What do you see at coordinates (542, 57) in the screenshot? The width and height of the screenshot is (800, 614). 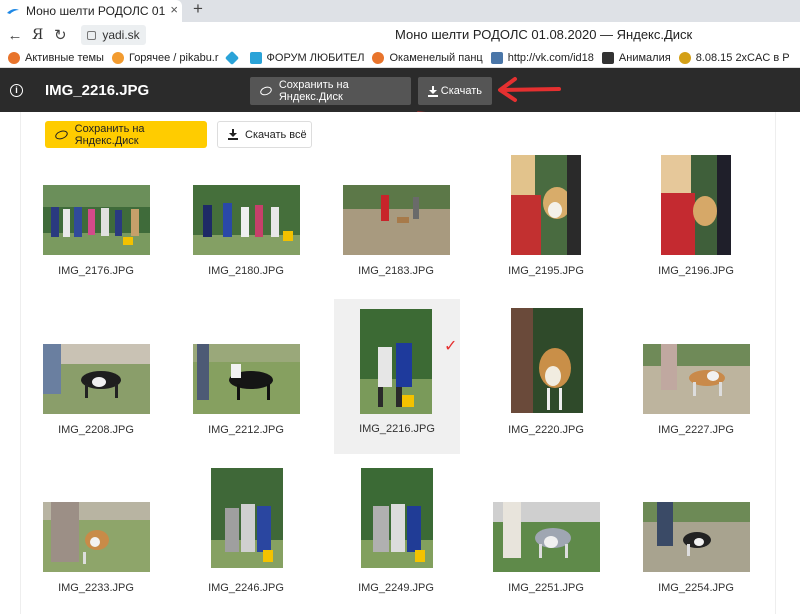 I see `bookmark-item: http://vk.com/id18` at bounding box center [542, 57].